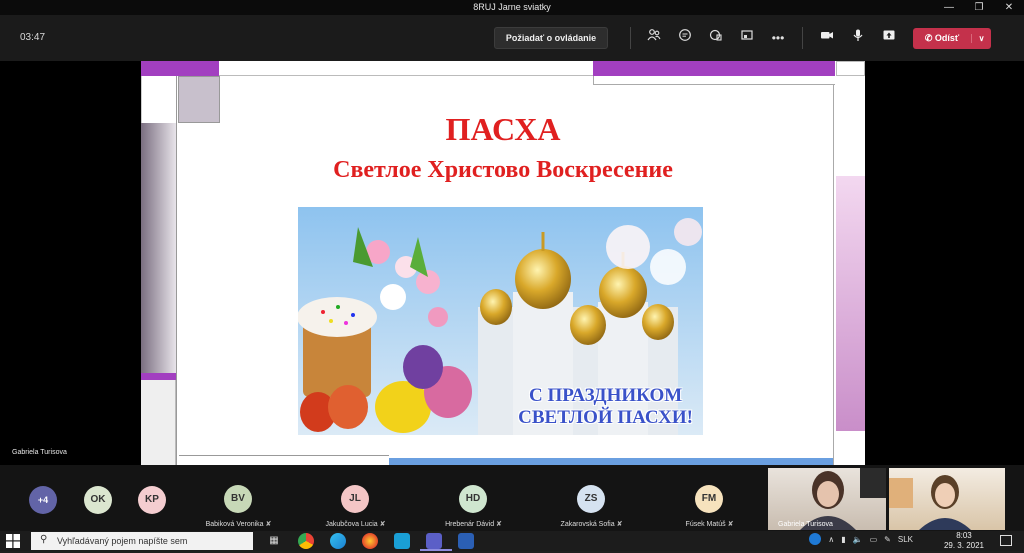  What do you see at coordinates (805, 524) in the screenshot?
I see `video-participant-name: Gabriela Turisova` at bounding box center [805, 524].